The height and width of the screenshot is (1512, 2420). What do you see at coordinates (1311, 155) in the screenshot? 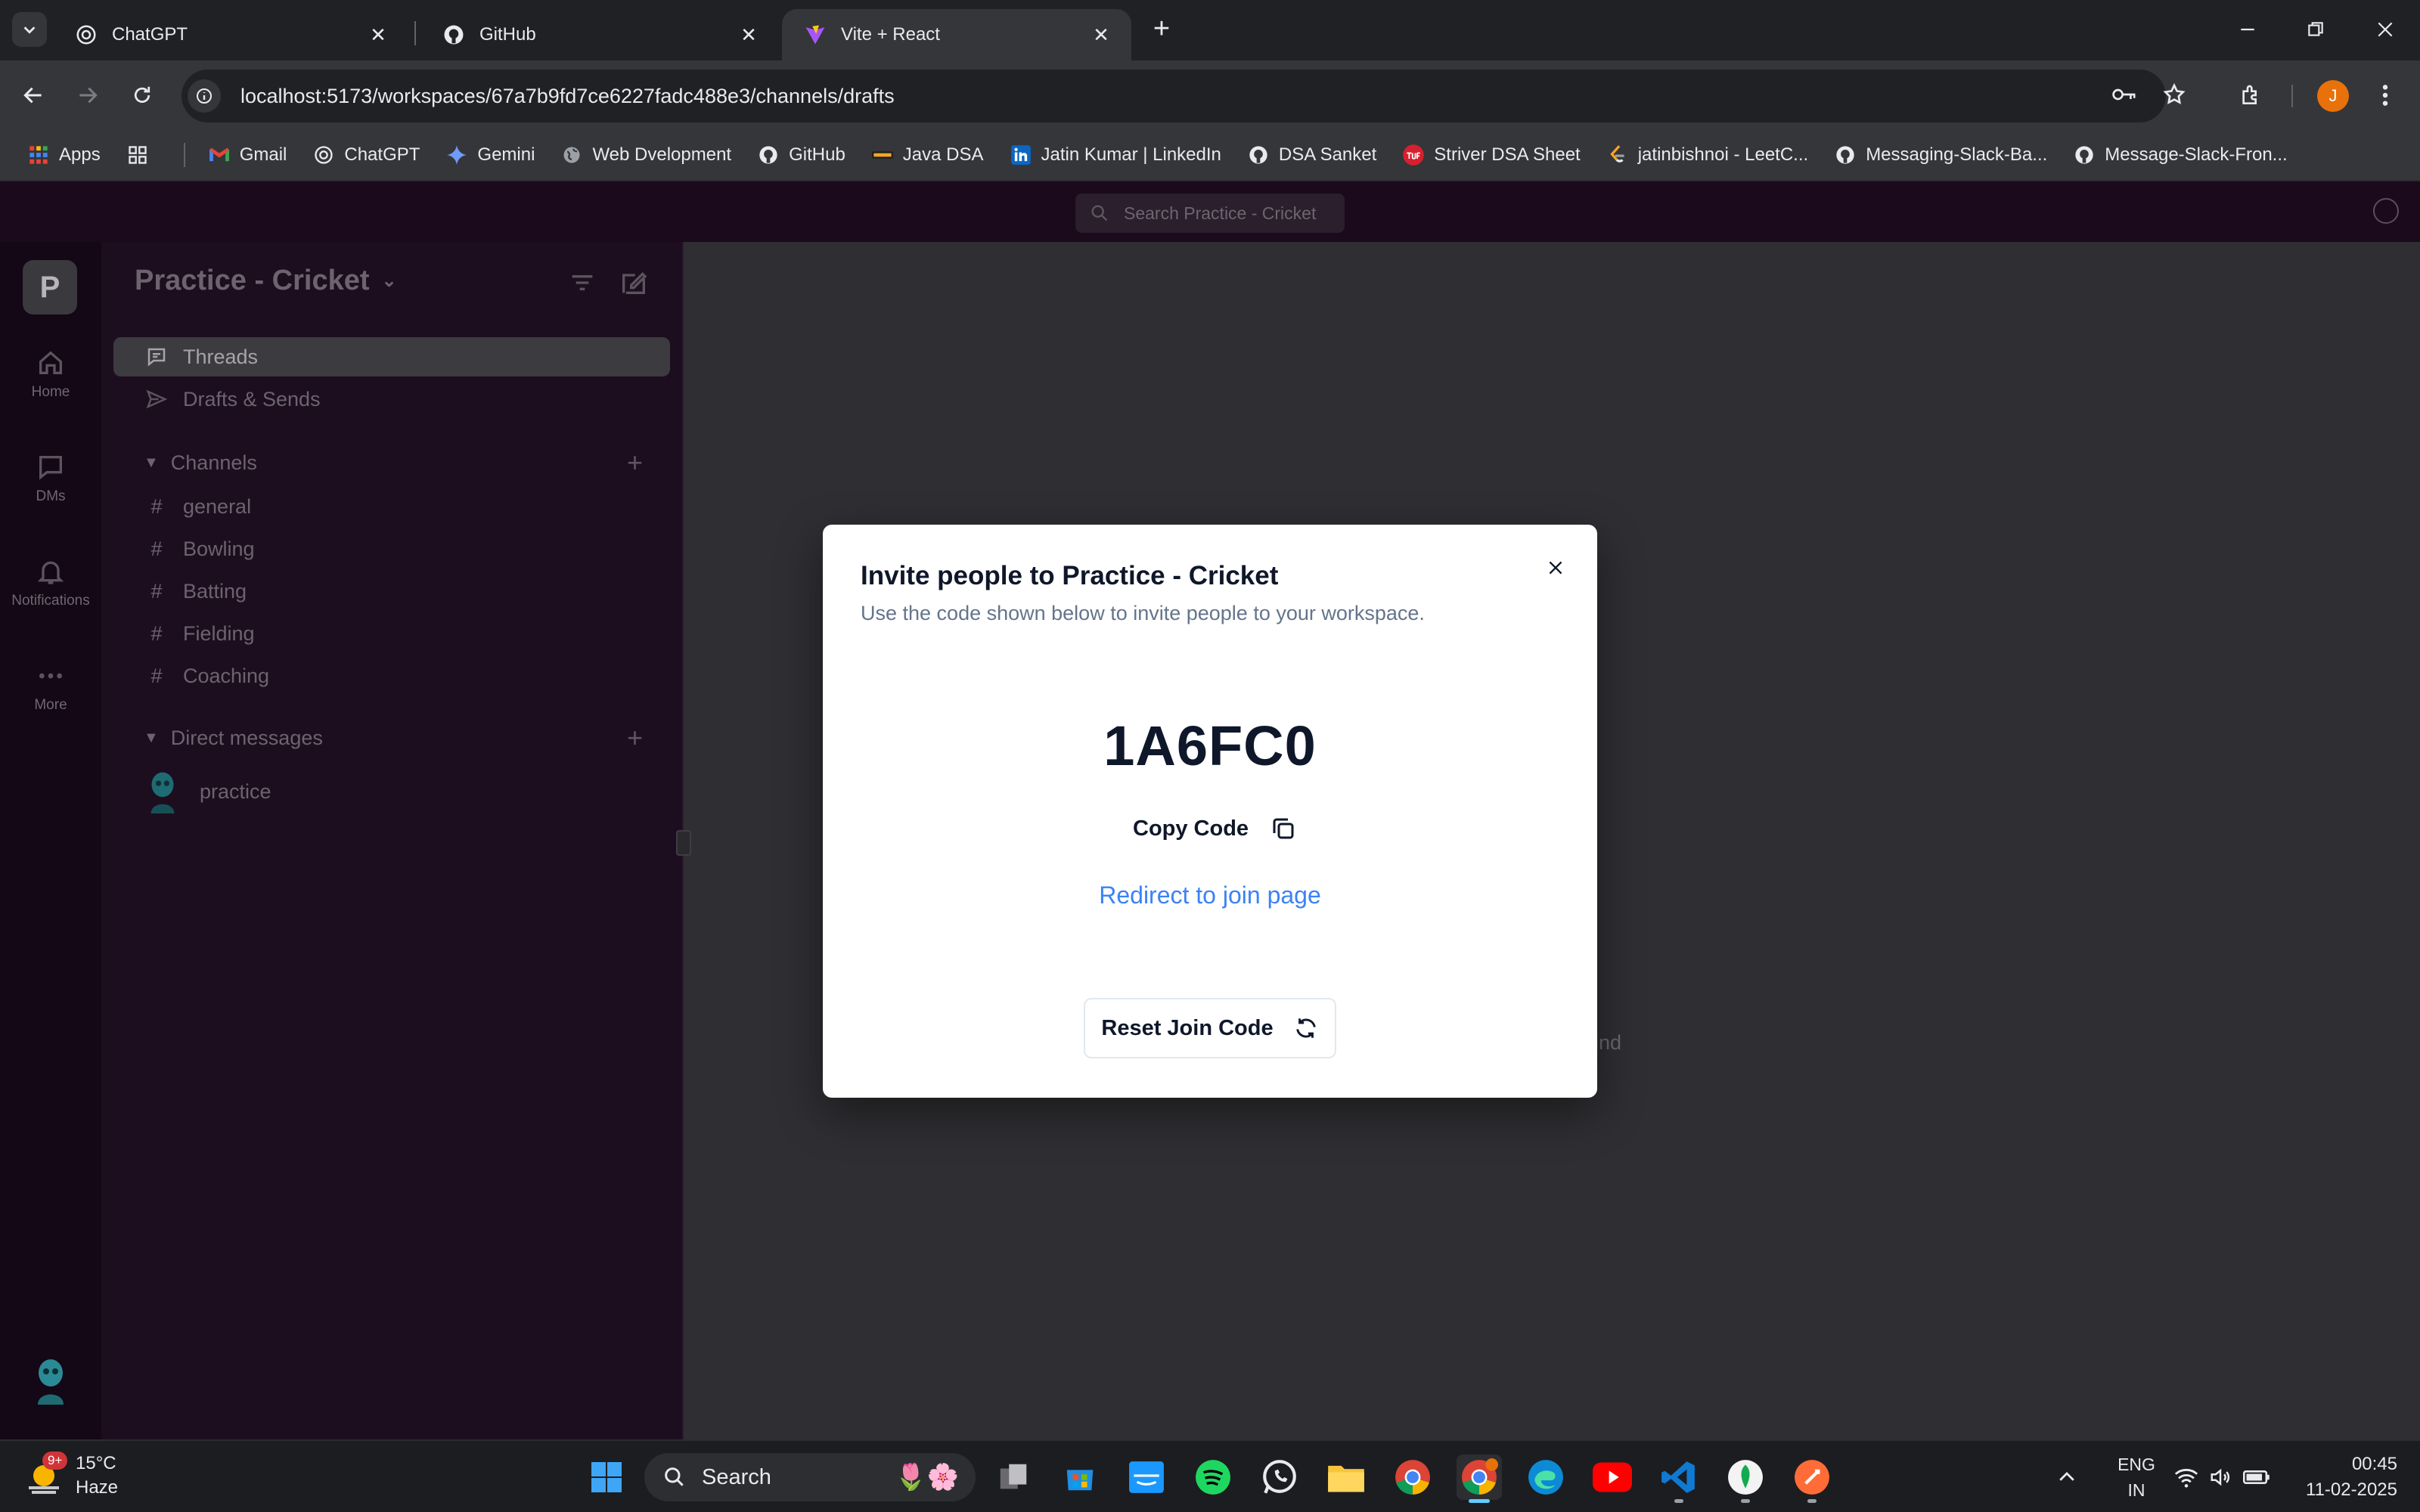
I see `bookmark-dsa-sanket: DSA Sanket` at bounding box center [1311, 155].